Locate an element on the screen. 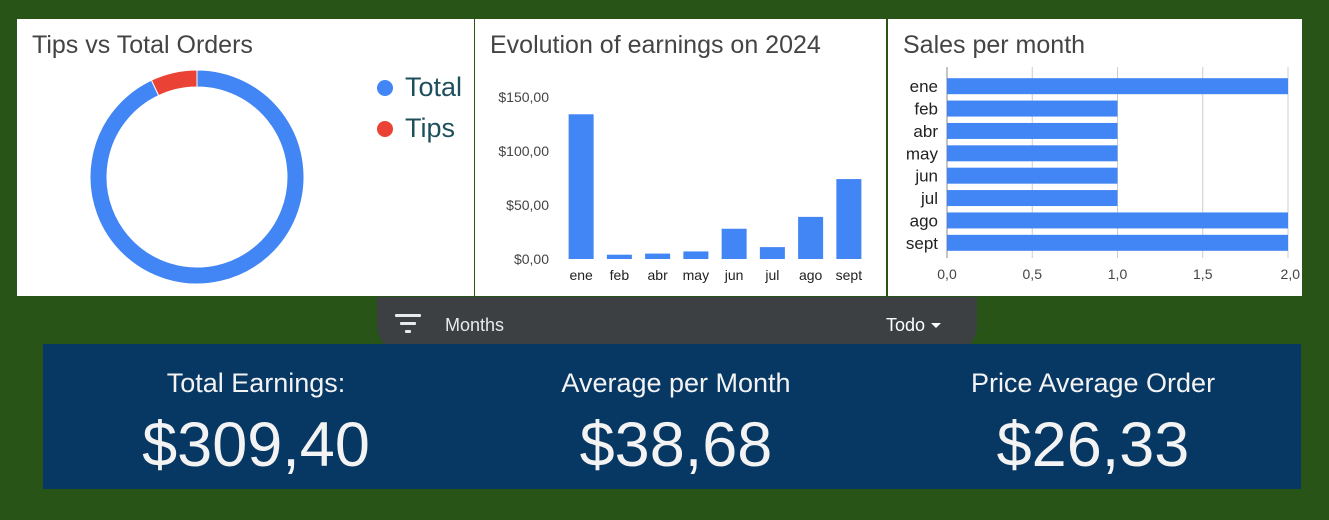  y-tick-label: abr is located at coordinates (925, 131).